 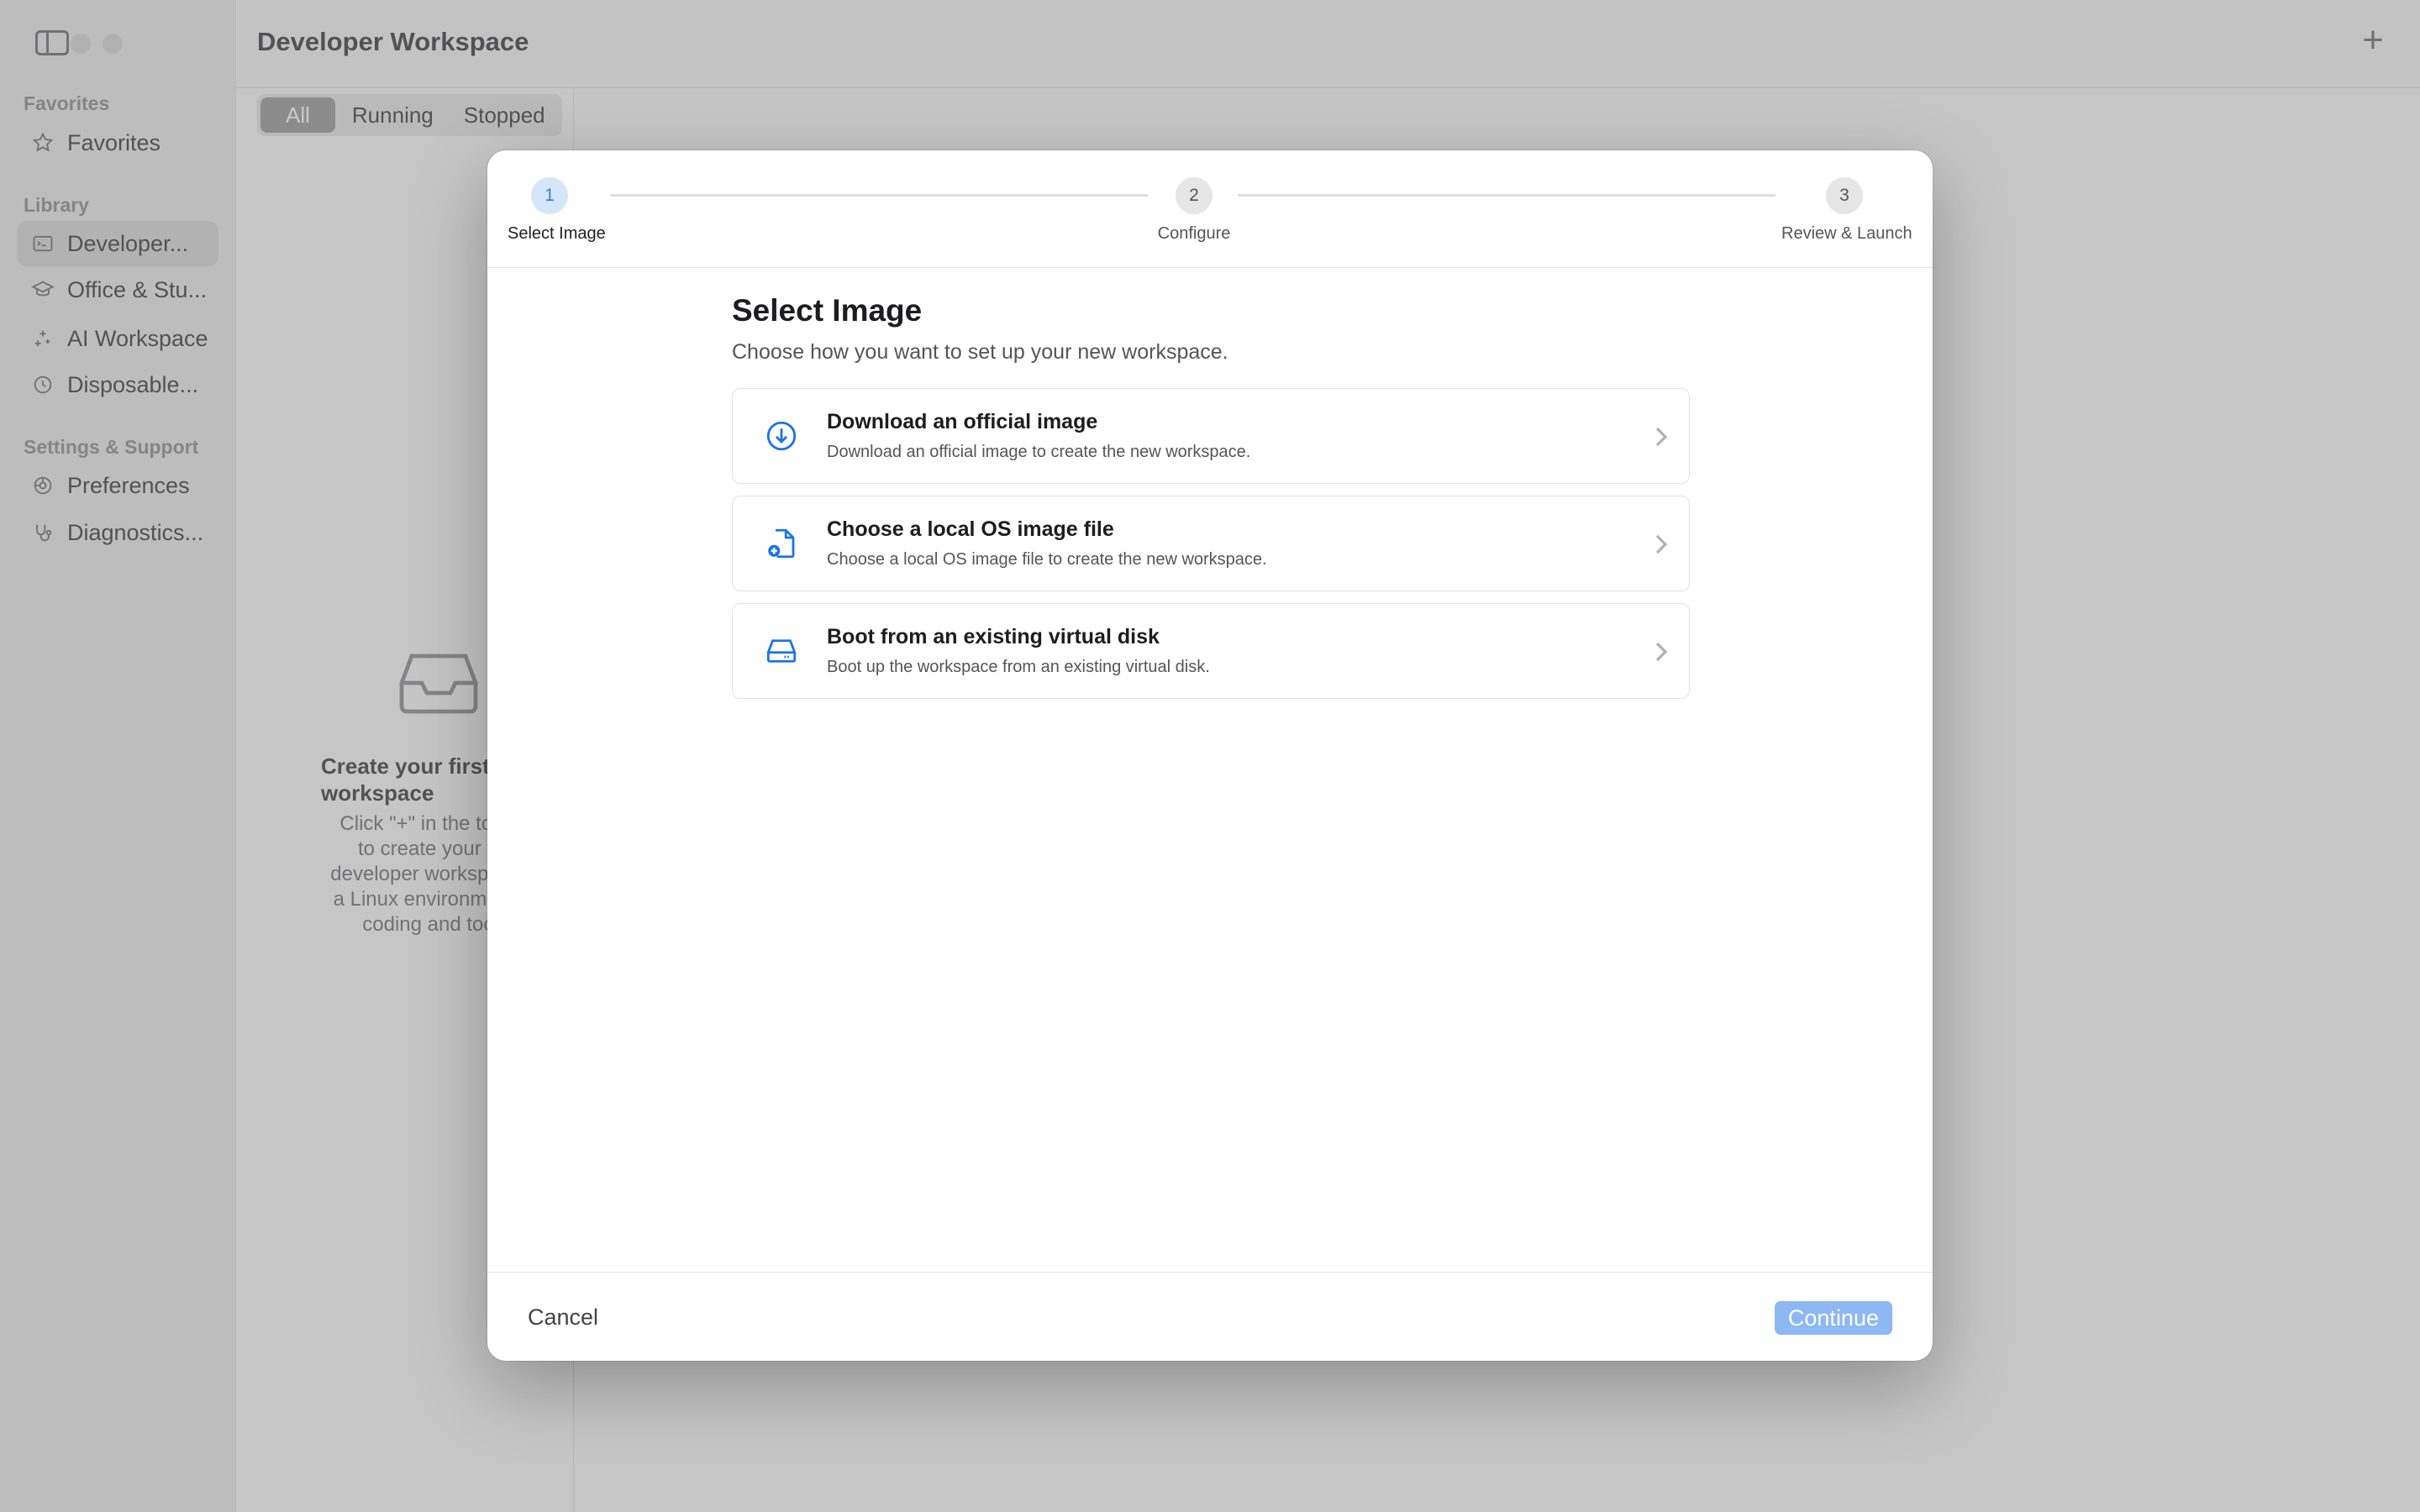 I want to click on step-number: 3, so click(x=1845, y=195).